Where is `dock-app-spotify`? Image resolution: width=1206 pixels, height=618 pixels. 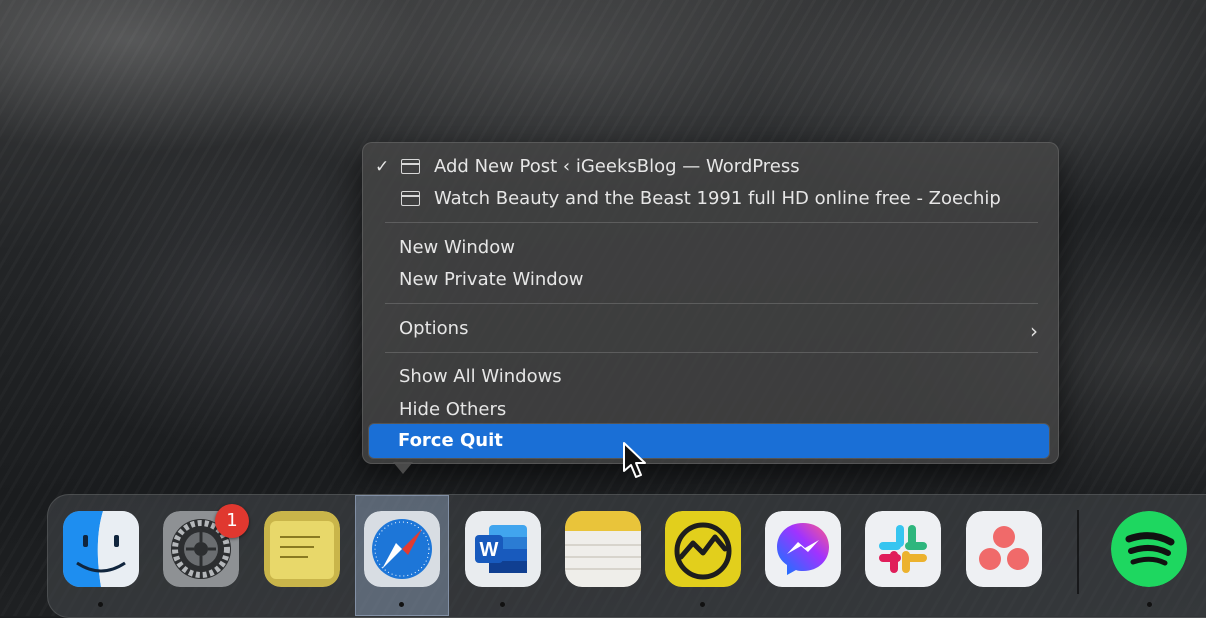
dock-app-spotify is located at coordinates (1149, 549).